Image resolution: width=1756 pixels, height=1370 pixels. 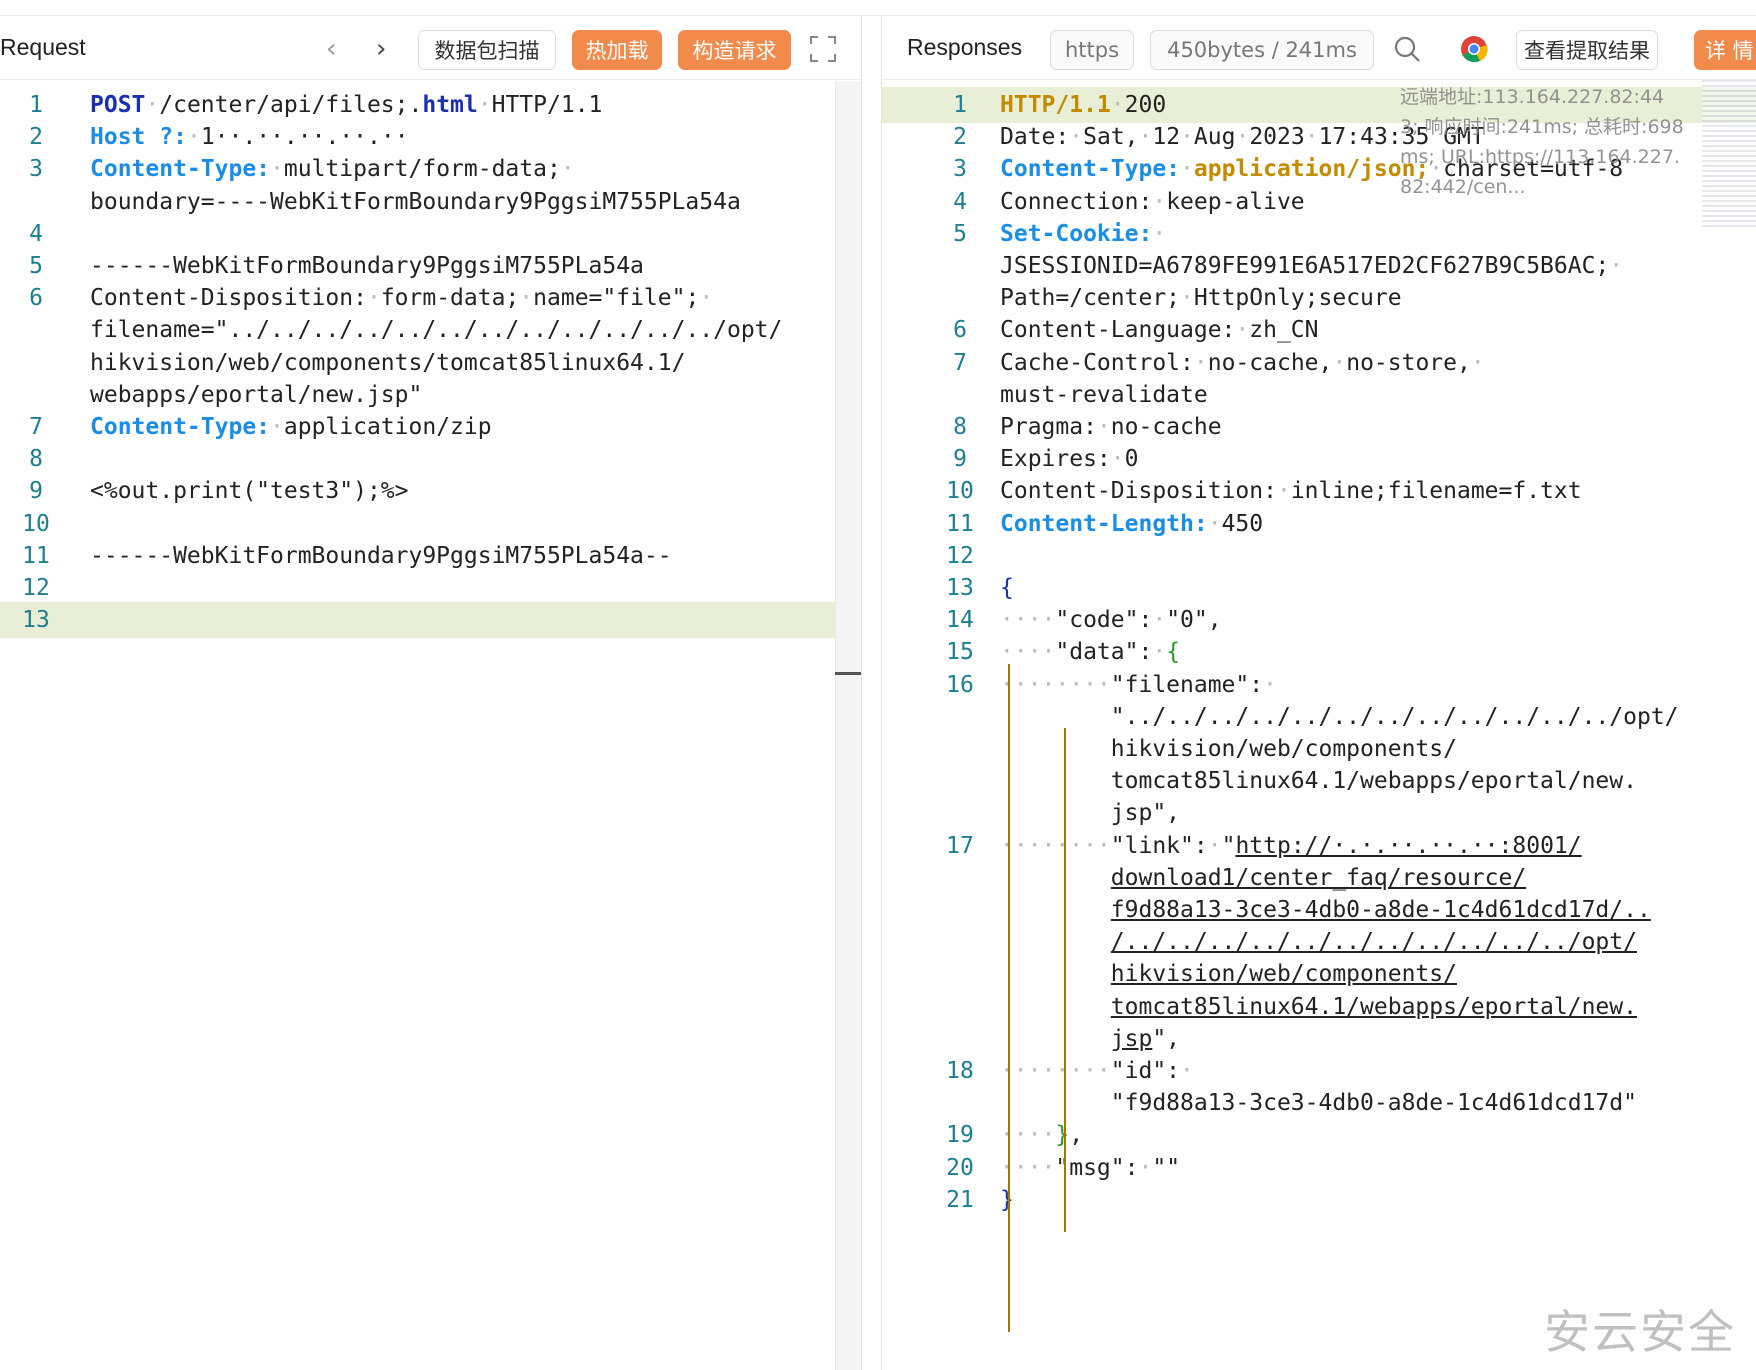 What do you see at coordinates (823, 49) in the screenshot?
I see `expand-icon` at bounding box center [823, 49].